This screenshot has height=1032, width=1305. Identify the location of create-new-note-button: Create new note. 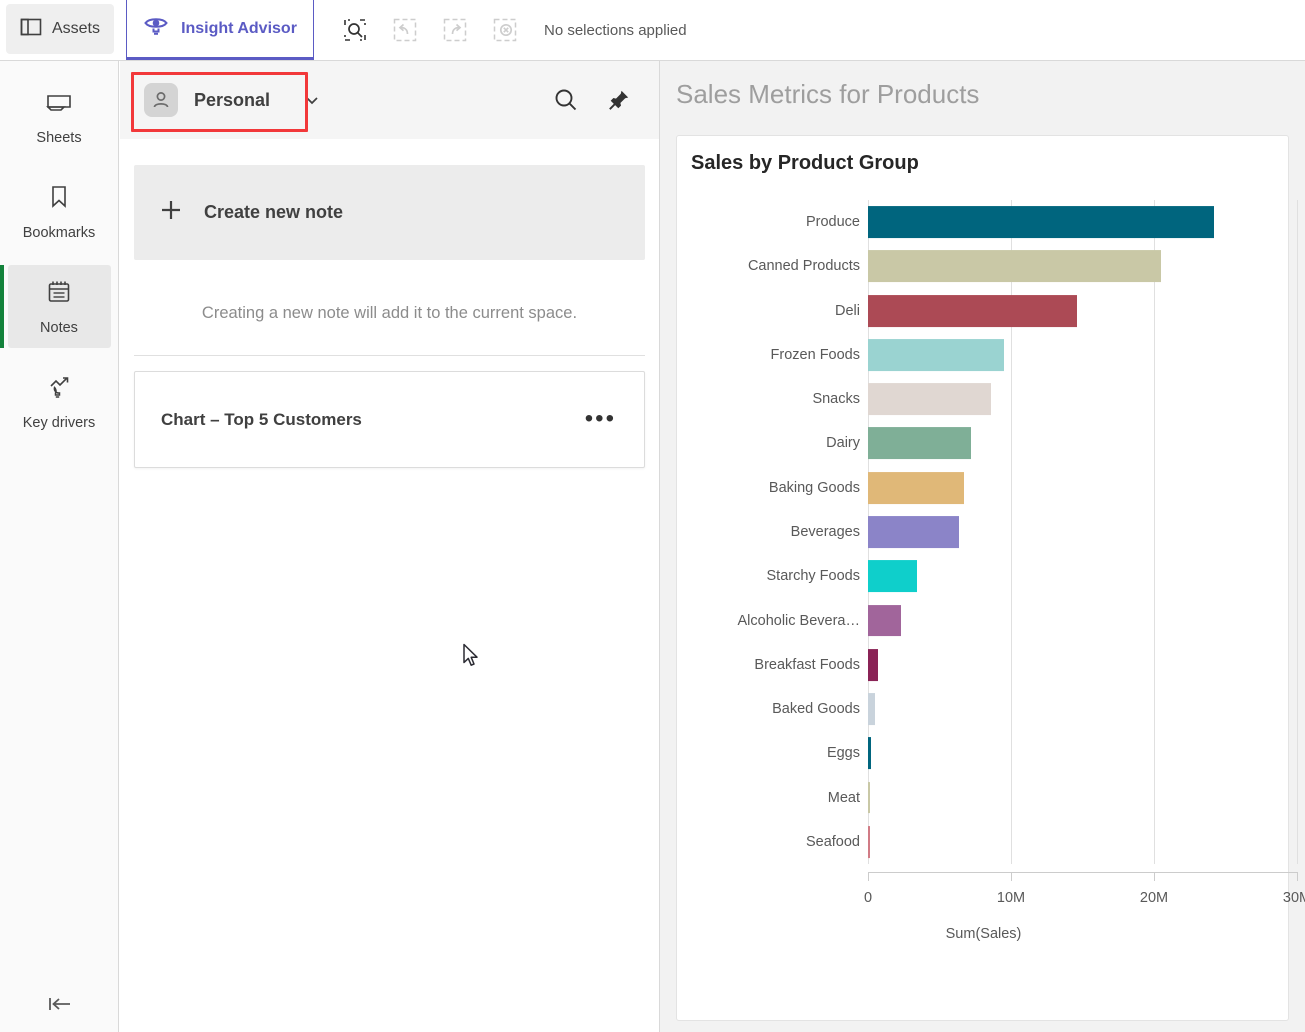
(389, 212).